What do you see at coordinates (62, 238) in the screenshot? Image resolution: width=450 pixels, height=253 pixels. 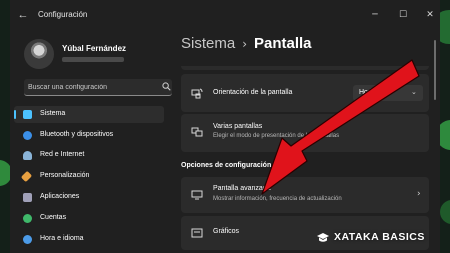 I see `sidebar-item-label: Hora e idioma` at bounding box center [62, 238].